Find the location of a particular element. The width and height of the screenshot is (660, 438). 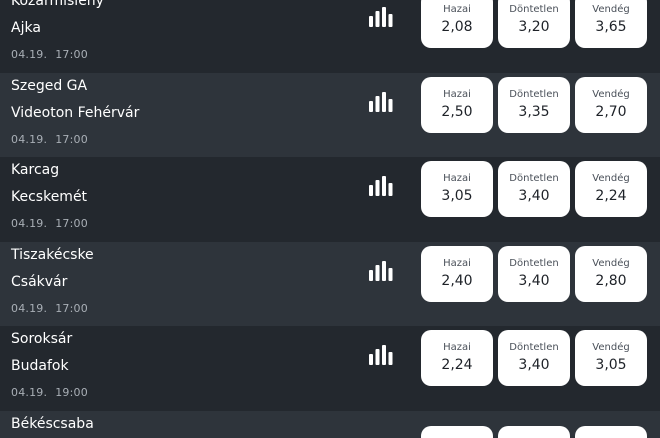

odds-draw-button: Döntetlen 3,35 is located at coordinates (534, 105).